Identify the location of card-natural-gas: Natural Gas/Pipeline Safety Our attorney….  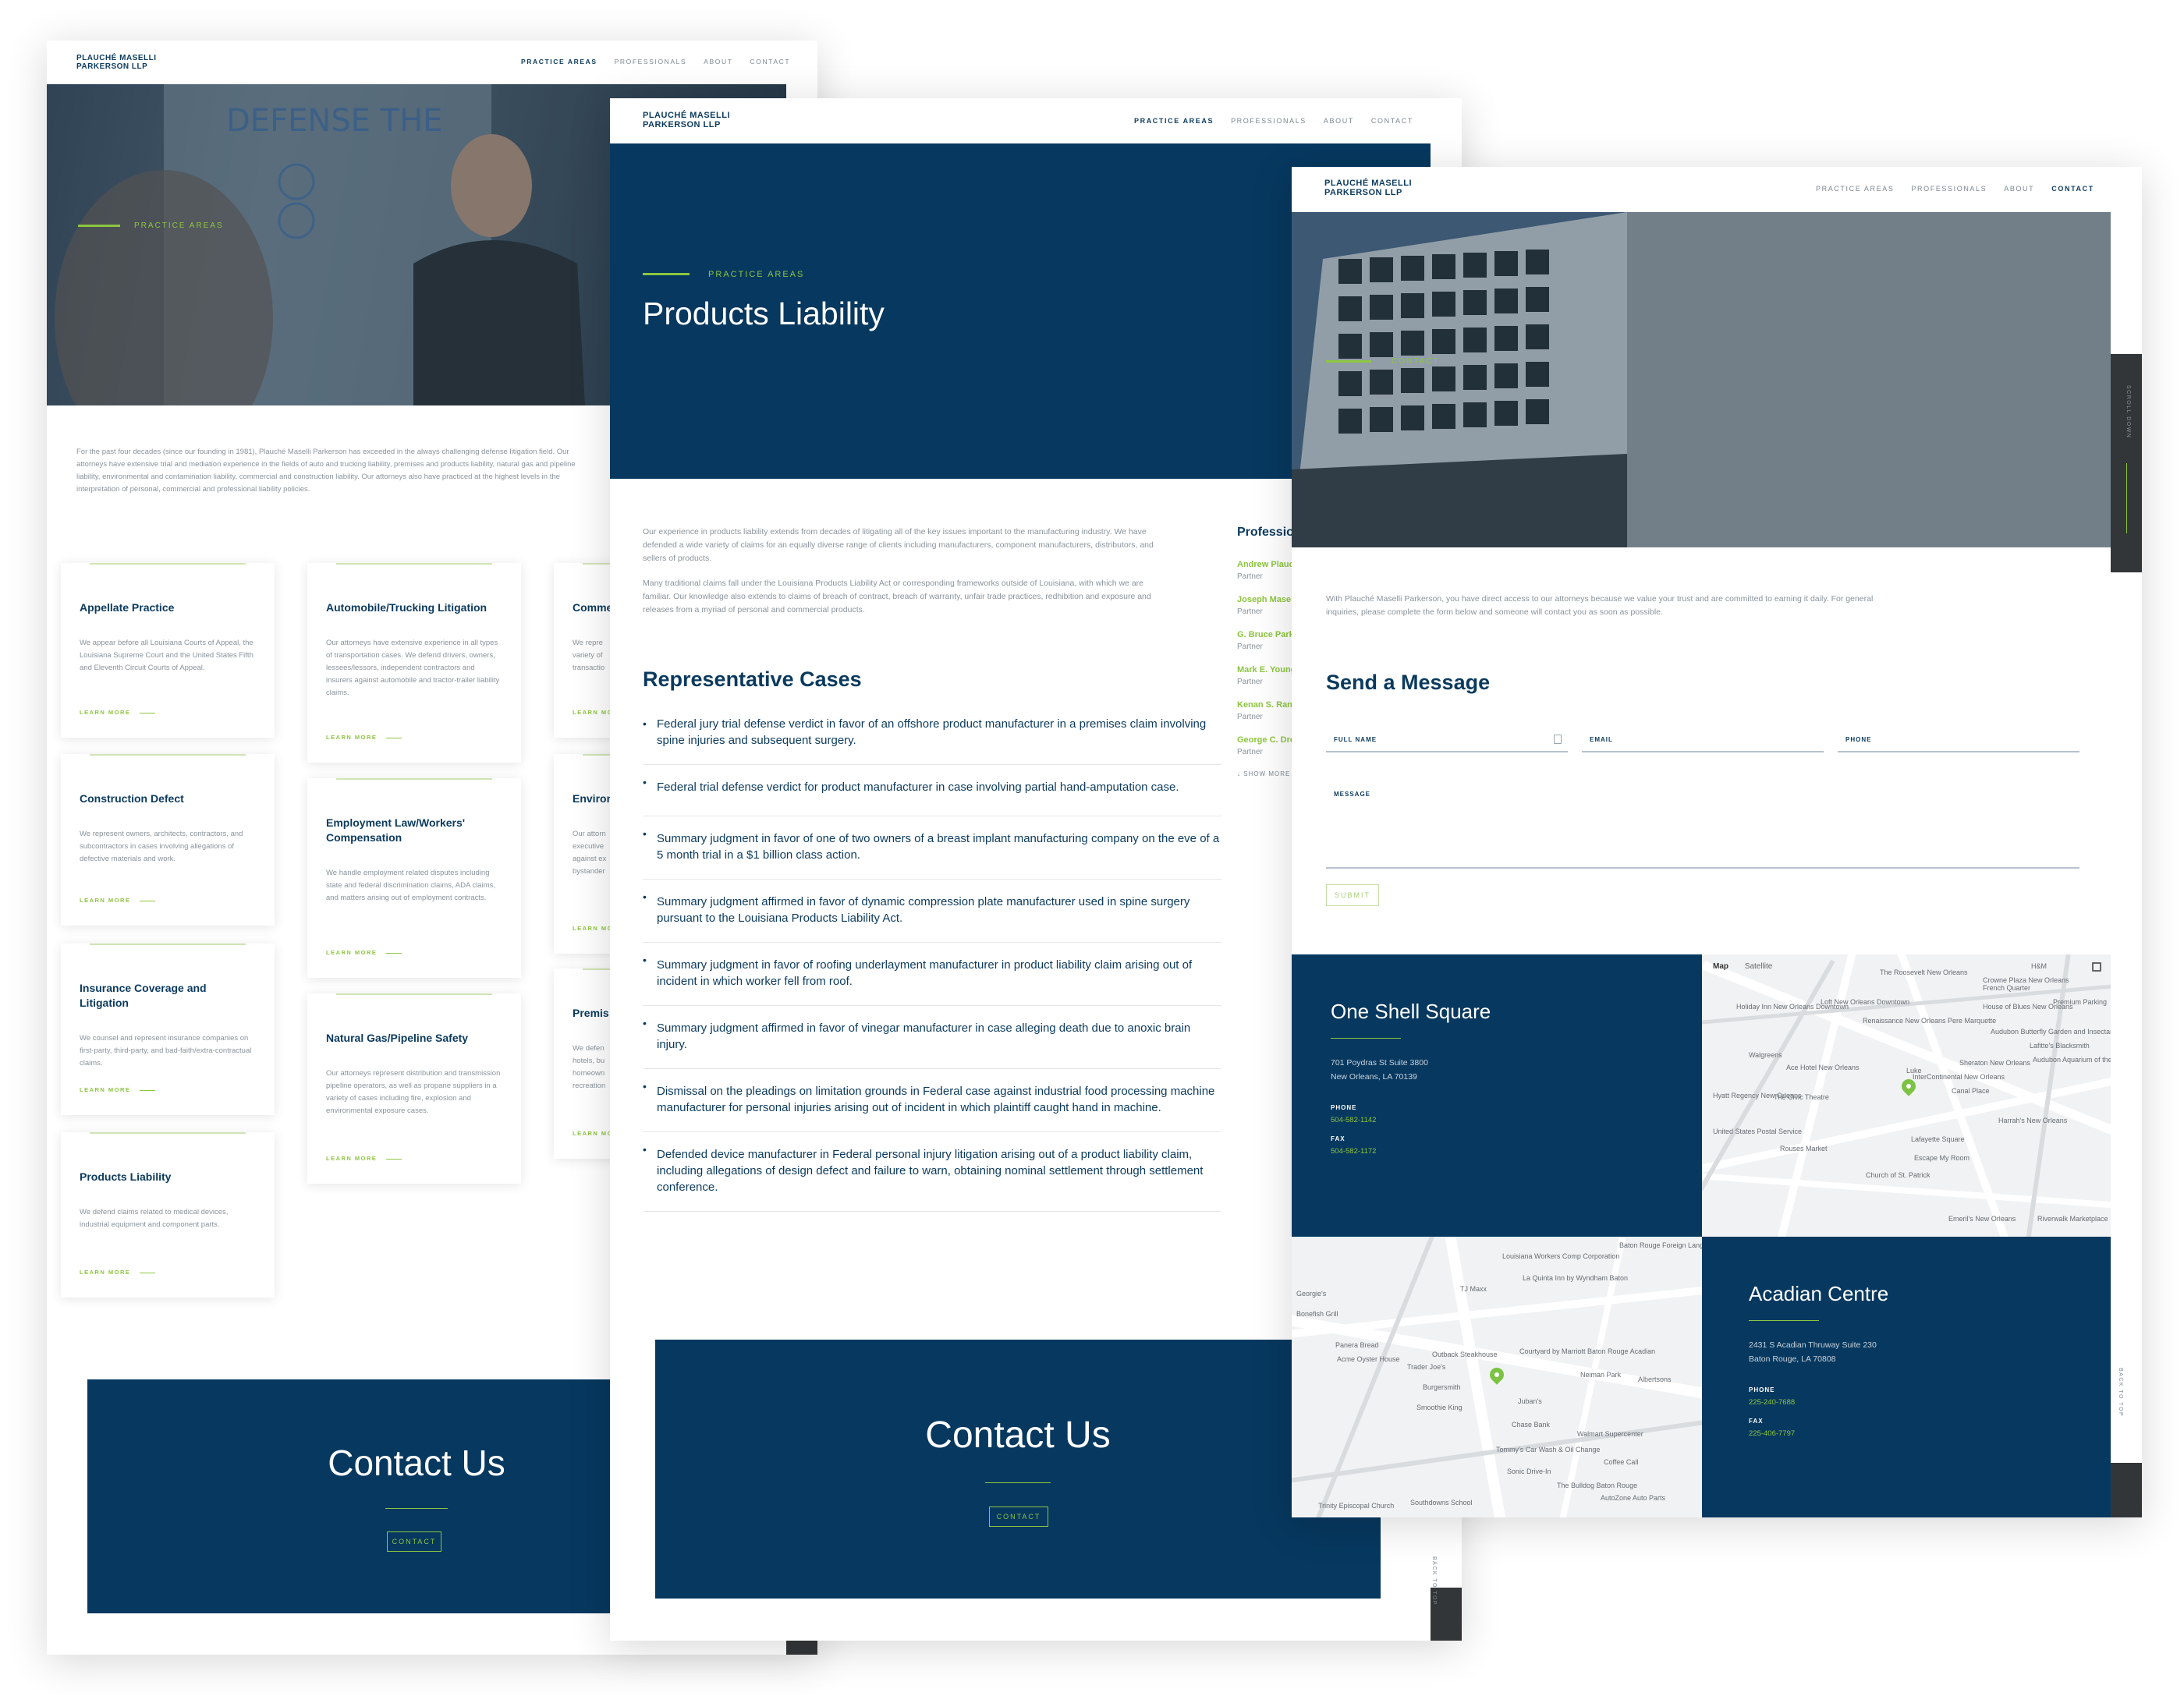
(414, 1088).